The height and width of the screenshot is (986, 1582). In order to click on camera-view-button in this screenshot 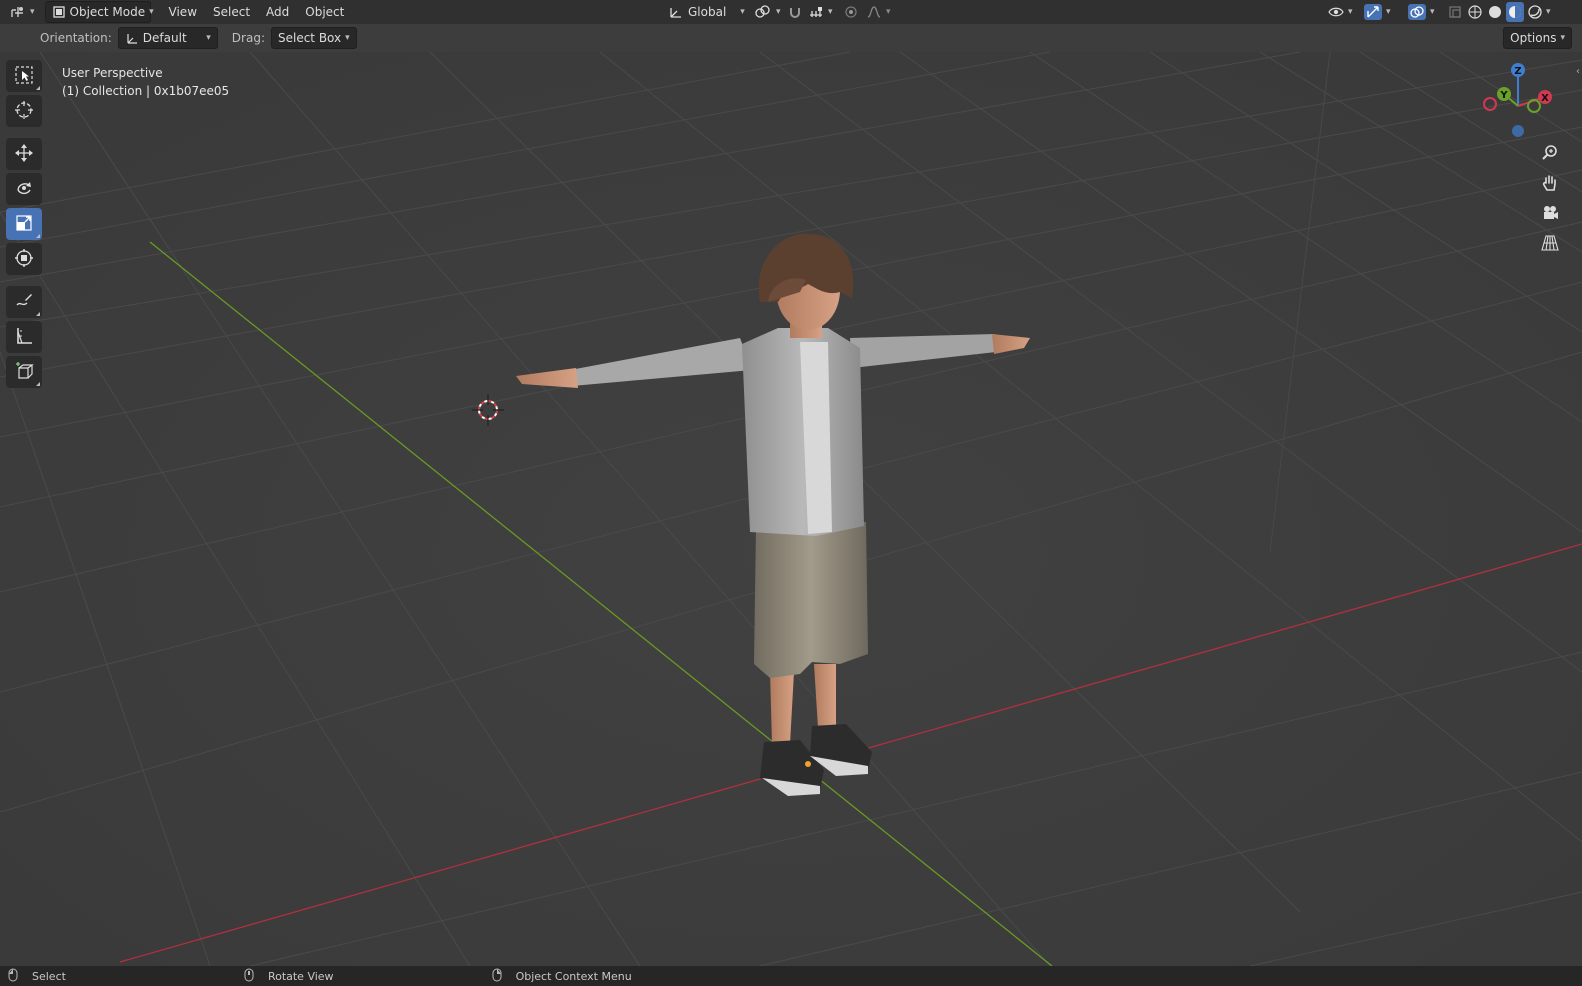, I will do `click(1550, 214)`.